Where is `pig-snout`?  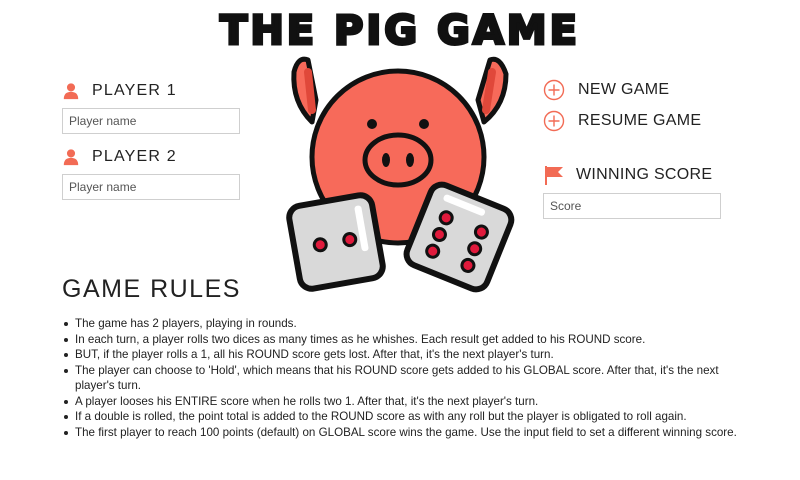 pig-snout is located at coordinates (398, 160).